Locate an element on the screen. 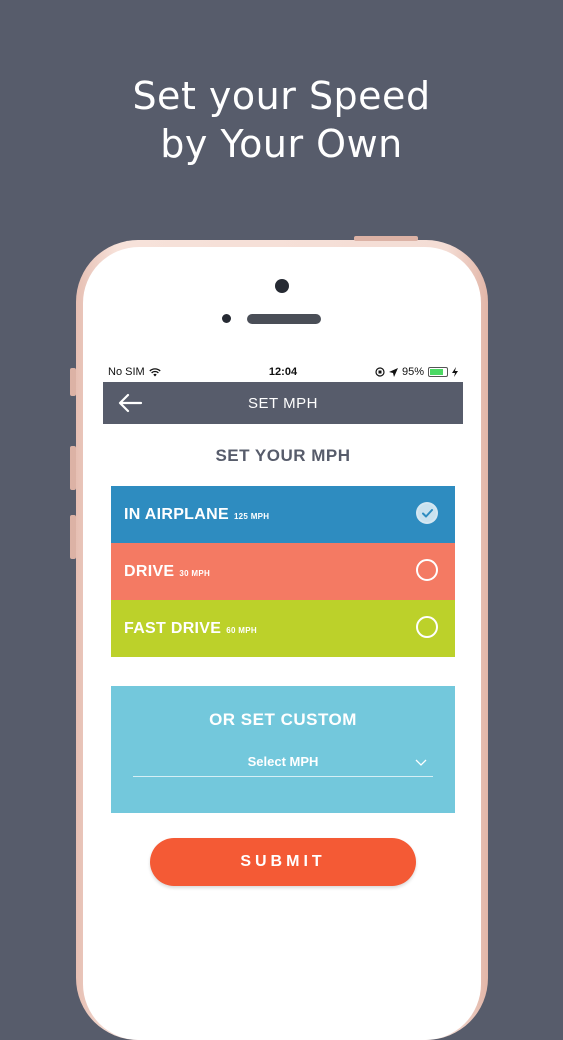  mph-select: Select MPH is located at coordinates (283, 762).